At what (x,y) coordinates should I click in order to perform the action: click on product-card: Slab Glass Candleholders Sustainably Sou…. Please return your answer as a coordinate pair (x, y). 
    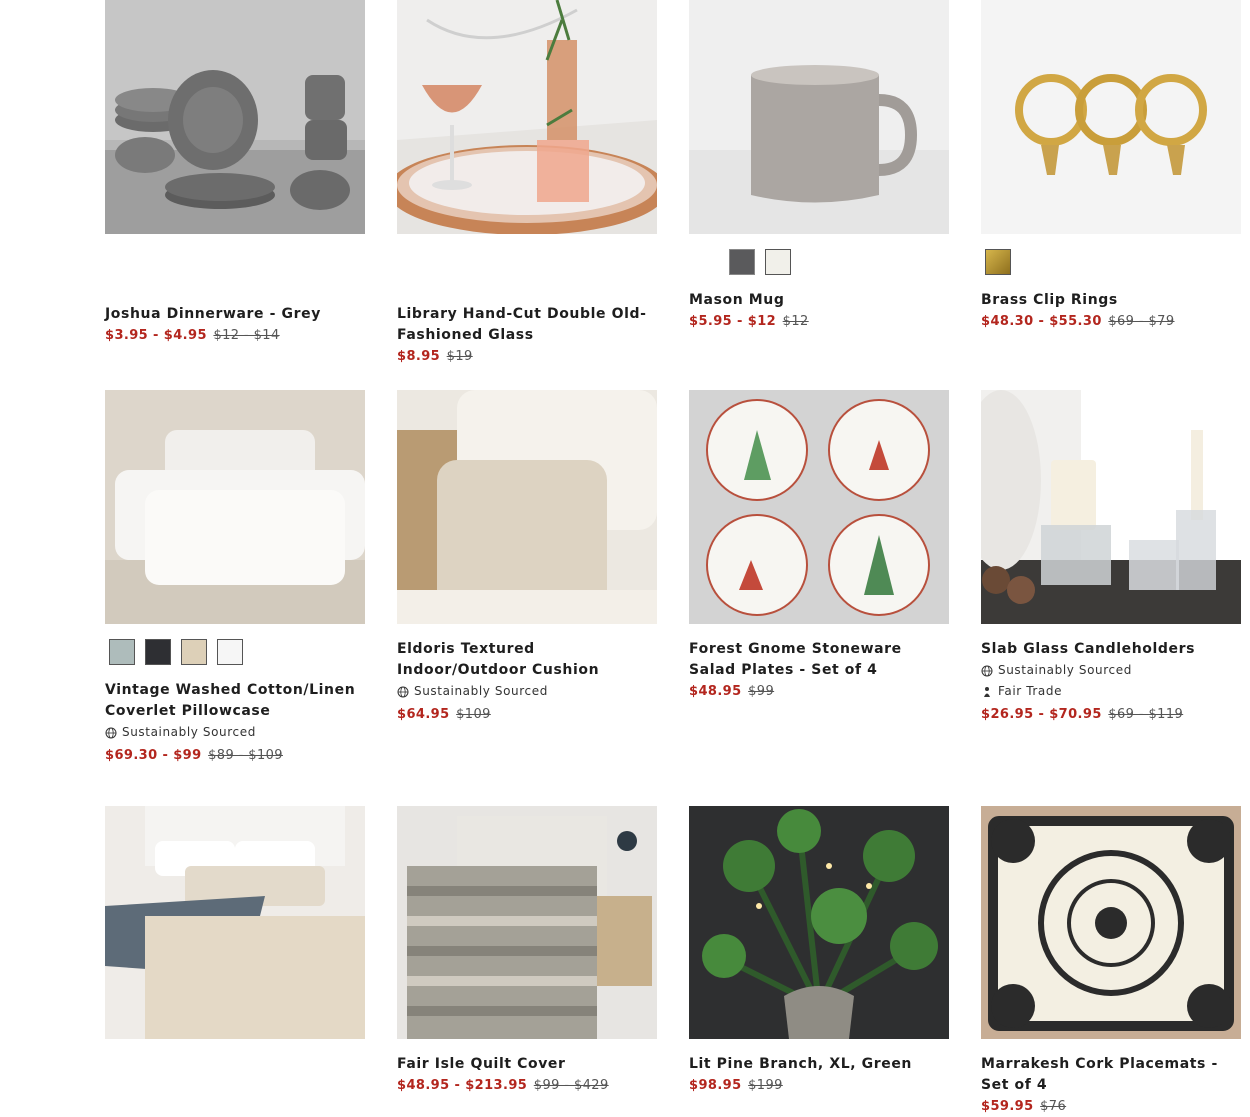
    Looking at the image, I should click on (1111, 578).